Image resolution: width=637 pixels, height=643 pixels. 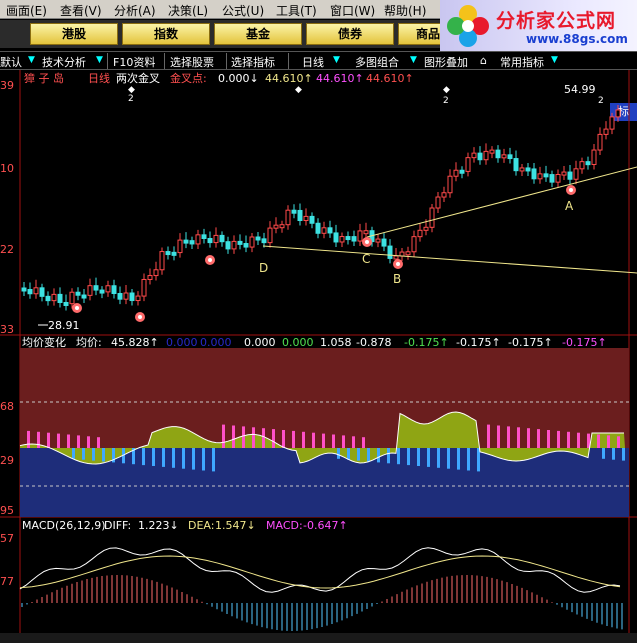 I want to click on golden-cross-marker-center, so click(x=571, y=190).